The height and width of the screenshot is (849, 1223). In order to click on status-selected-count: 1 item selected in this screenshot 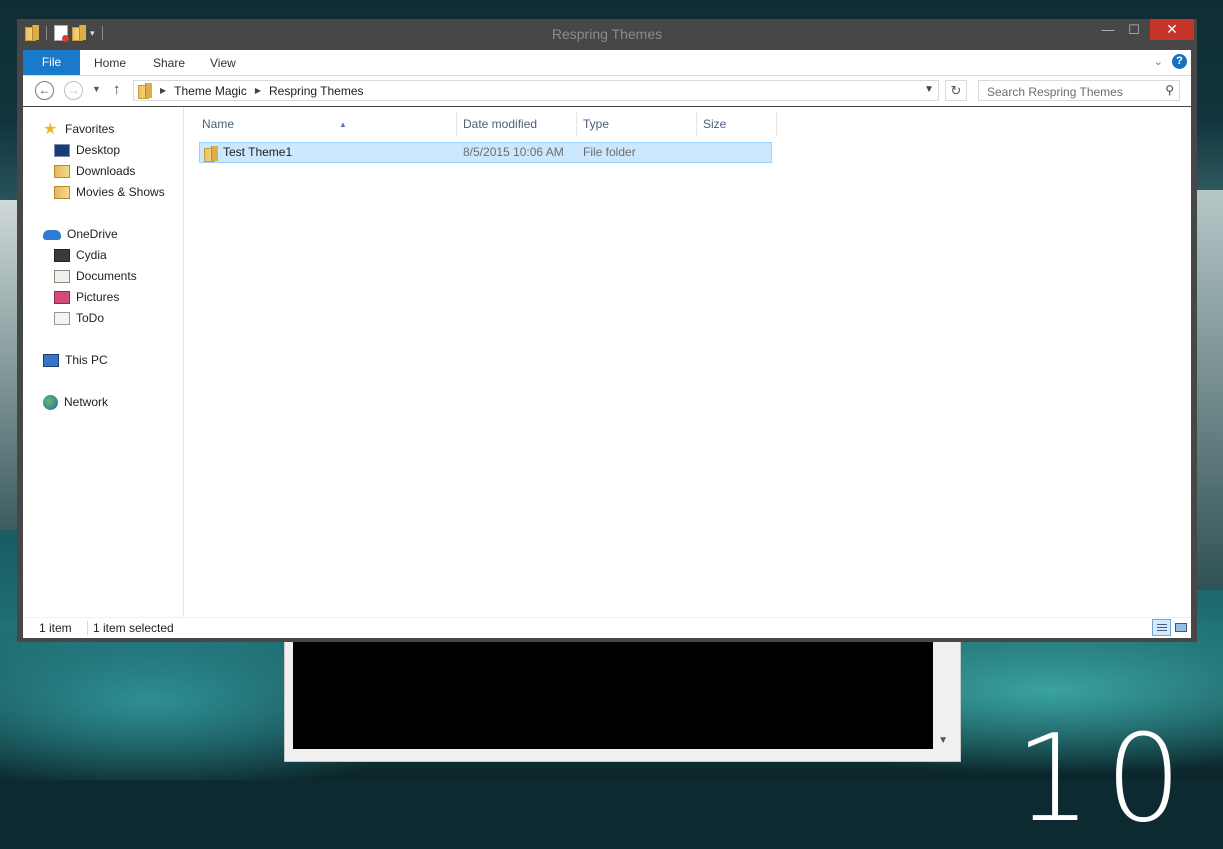, I will do `click(133, 628)`.